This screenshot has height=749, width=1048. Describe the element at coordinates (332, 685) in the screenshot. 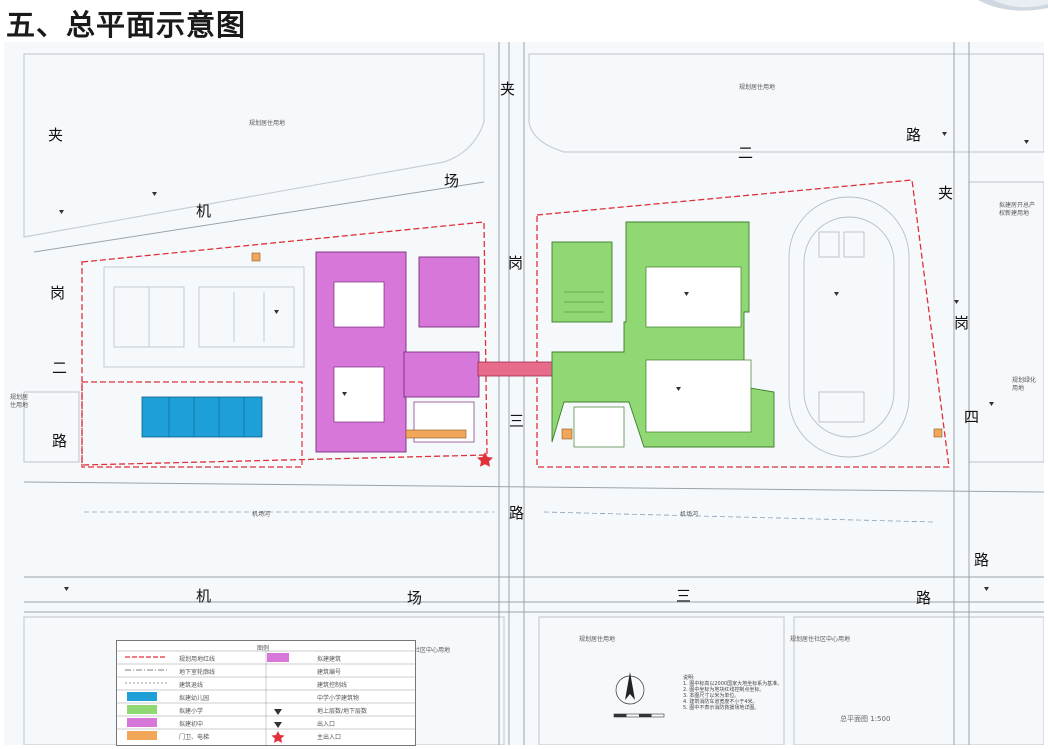

I see `legend-right-label: 建筑控制线` at that location.